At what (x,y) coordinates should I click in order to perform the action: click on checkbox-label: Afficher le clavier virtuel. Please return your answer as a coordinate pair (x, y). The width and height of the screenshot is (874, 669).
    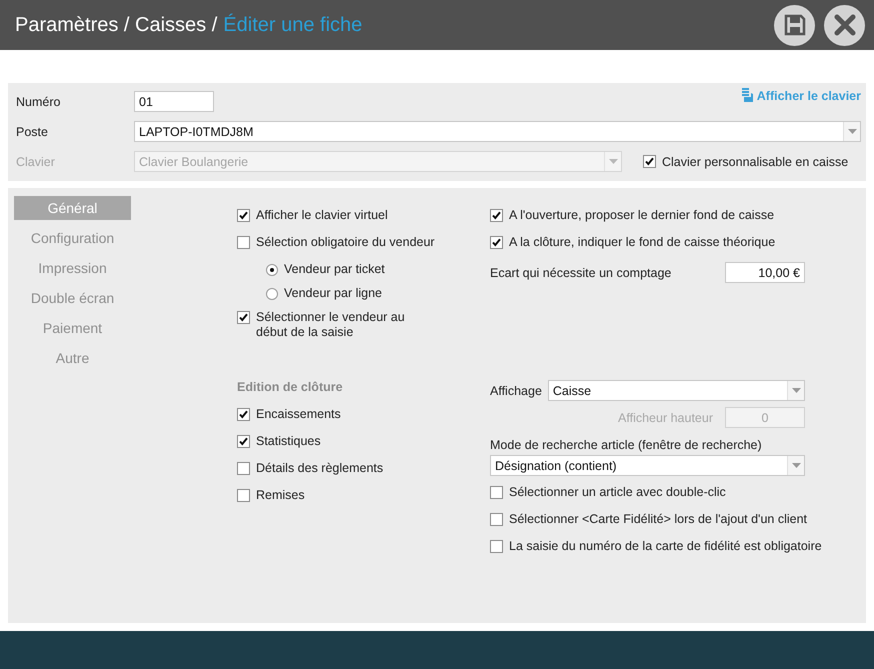
    Looking at the image, I should click on (322, 215).